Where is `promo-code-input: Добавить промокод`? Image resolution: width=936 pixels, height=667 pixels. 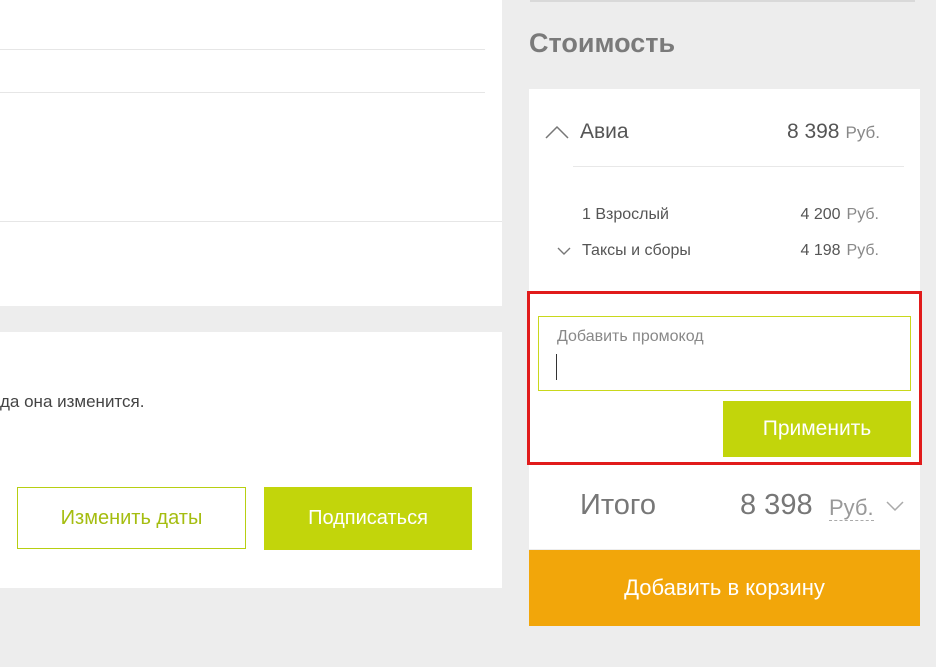 promo-code-input: Добавить промокод is located at coordinates (724, 353).